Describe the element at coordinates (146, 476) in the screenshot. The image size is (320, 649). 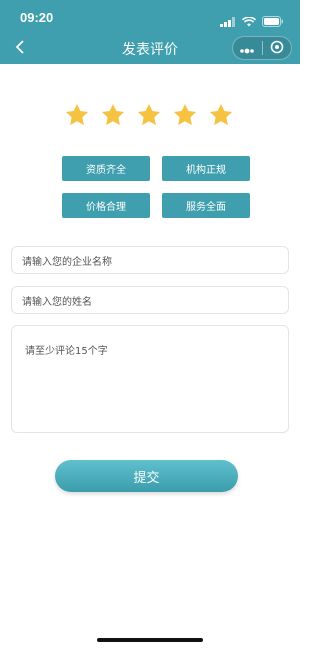
I see `submit-button: 提交` at that location.